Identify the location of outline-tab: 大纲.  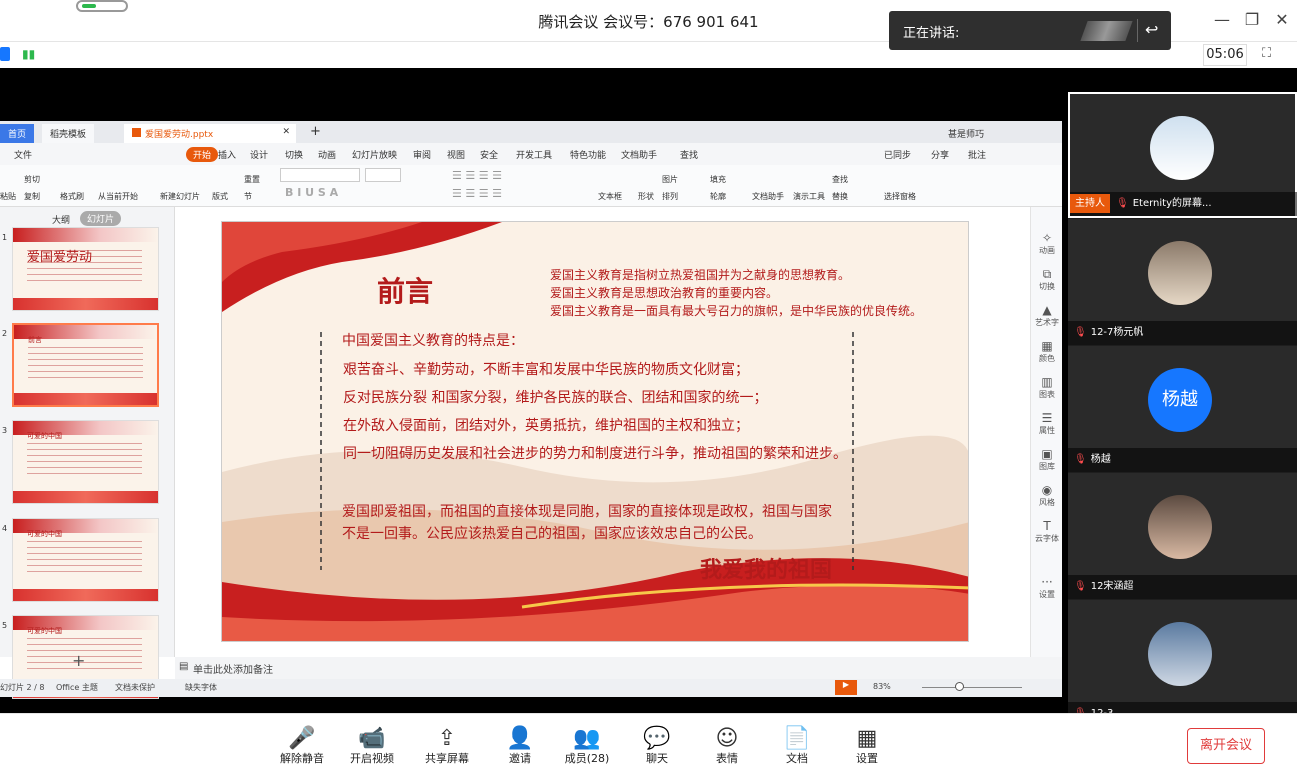
(61, 219).